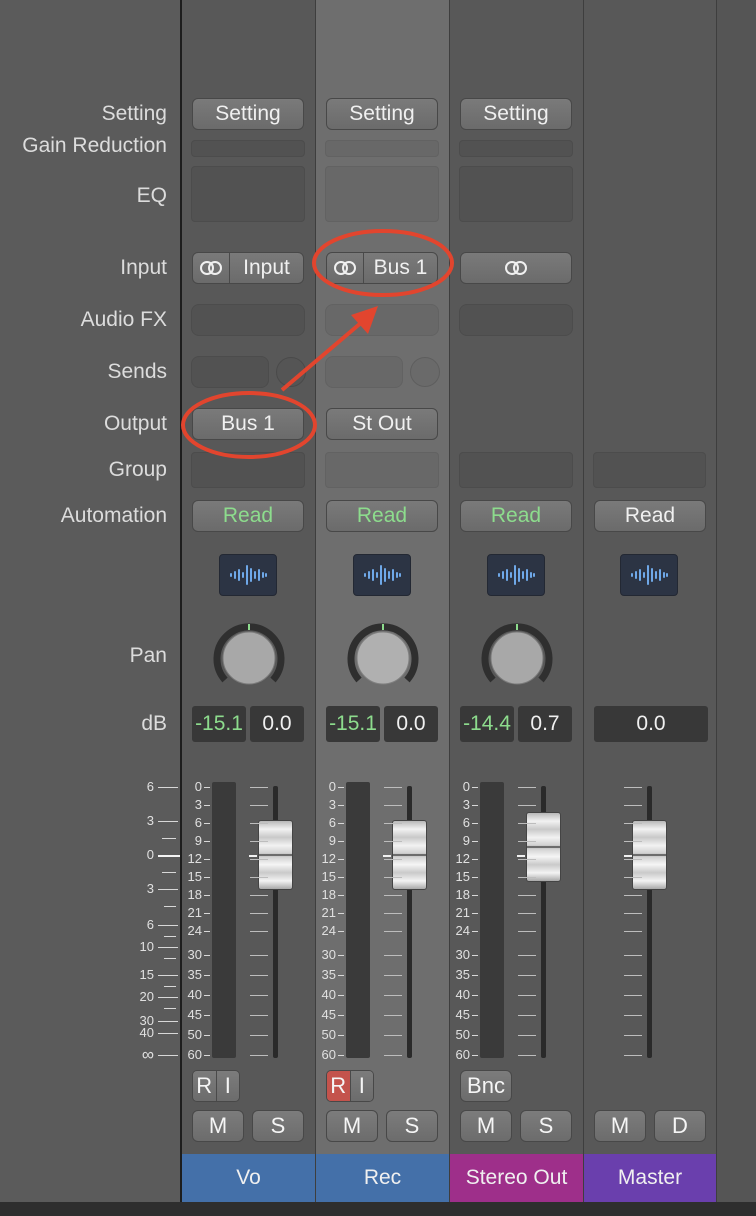 The width and height of the screenshot is (756, 1216). Describe the element at coordinates (378, 1209) in the screenshot. I see `bottom-scrollbar` at that location.